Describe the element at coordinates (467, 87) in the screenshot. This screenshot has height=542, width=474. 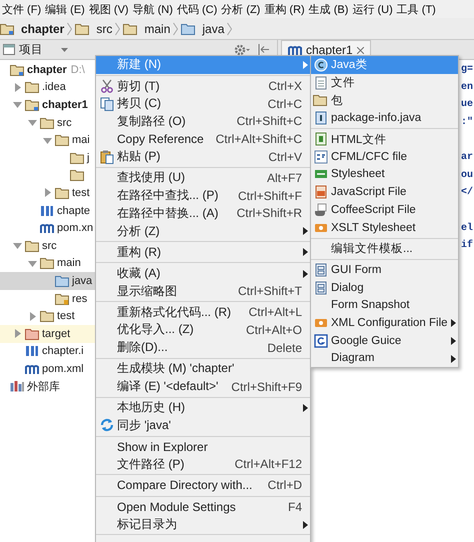
I see `code-text: en` at that location.